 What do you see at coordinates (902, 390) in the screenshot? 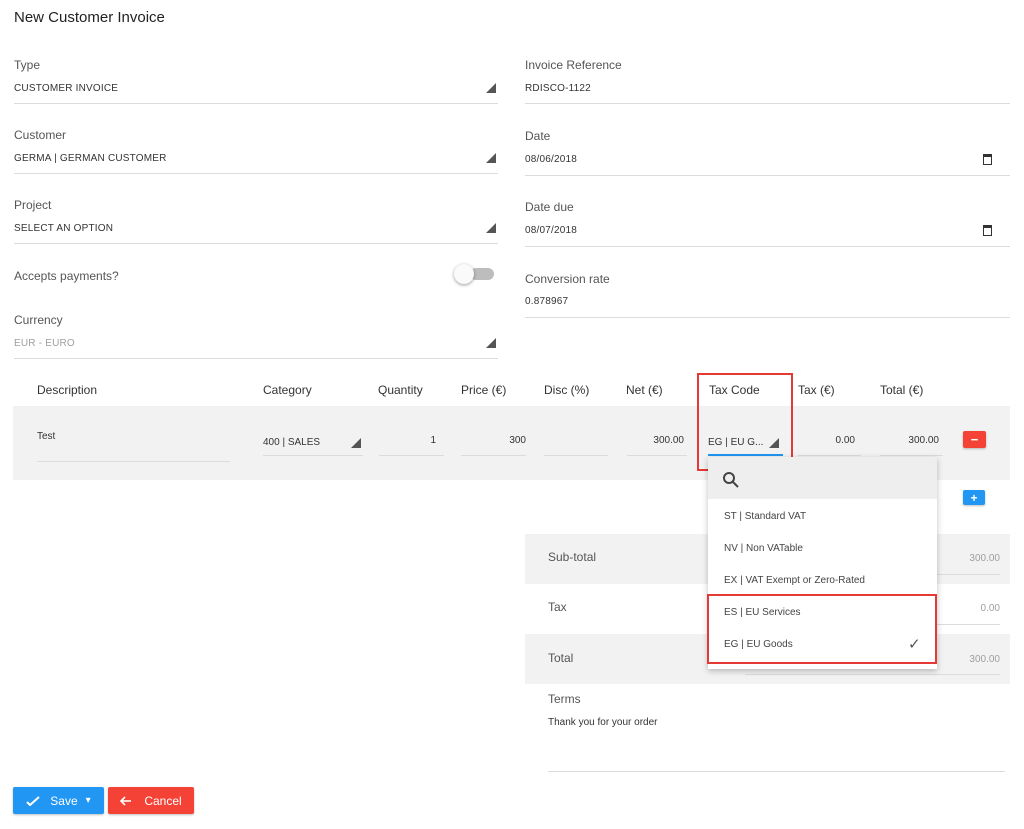
I see `col-header-total: Total (€)` at bounding box center [902, 390].